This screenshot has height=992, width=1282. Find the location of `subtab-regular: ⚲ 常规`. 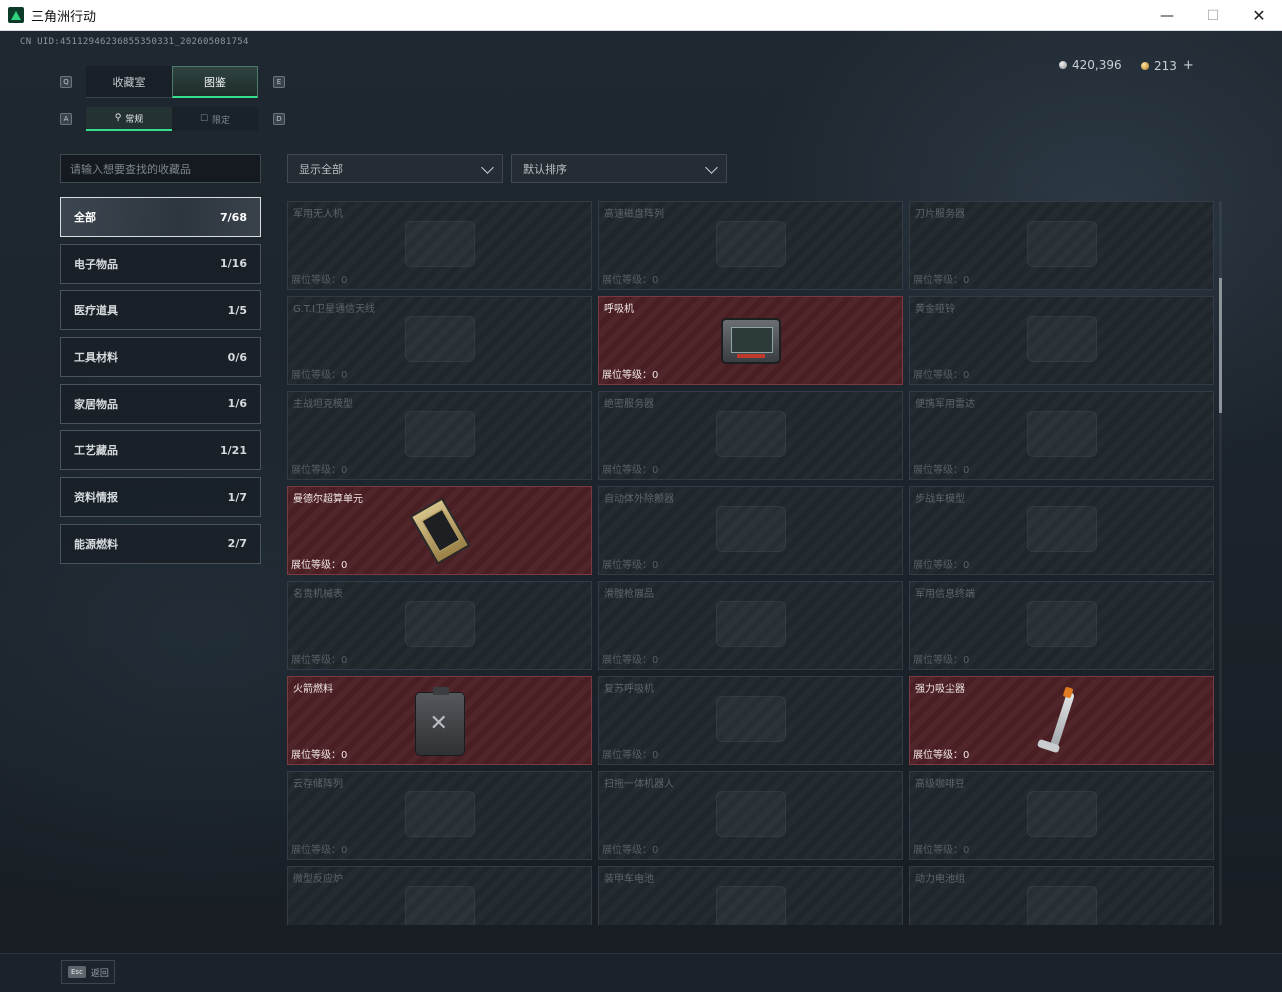

subtab-regular: ⚲ 常规 is located at coordinates (129, 119).